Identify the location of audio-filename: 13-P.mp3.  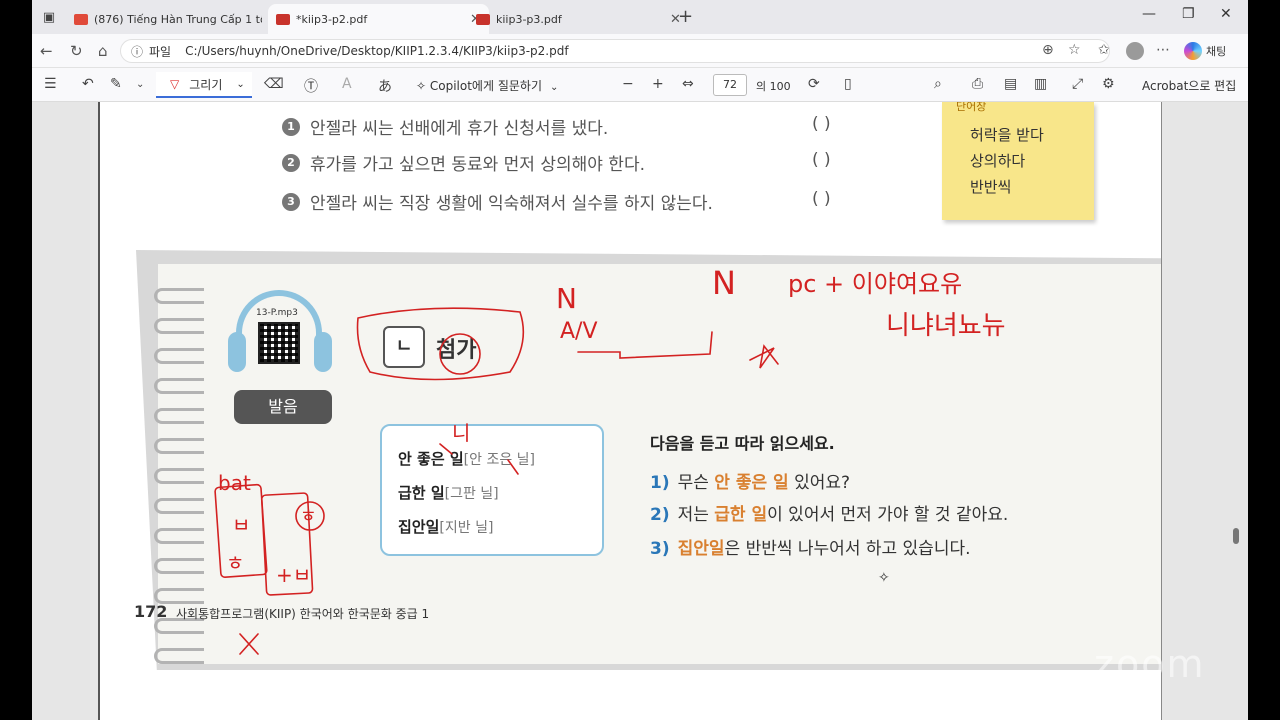
(277, 313).